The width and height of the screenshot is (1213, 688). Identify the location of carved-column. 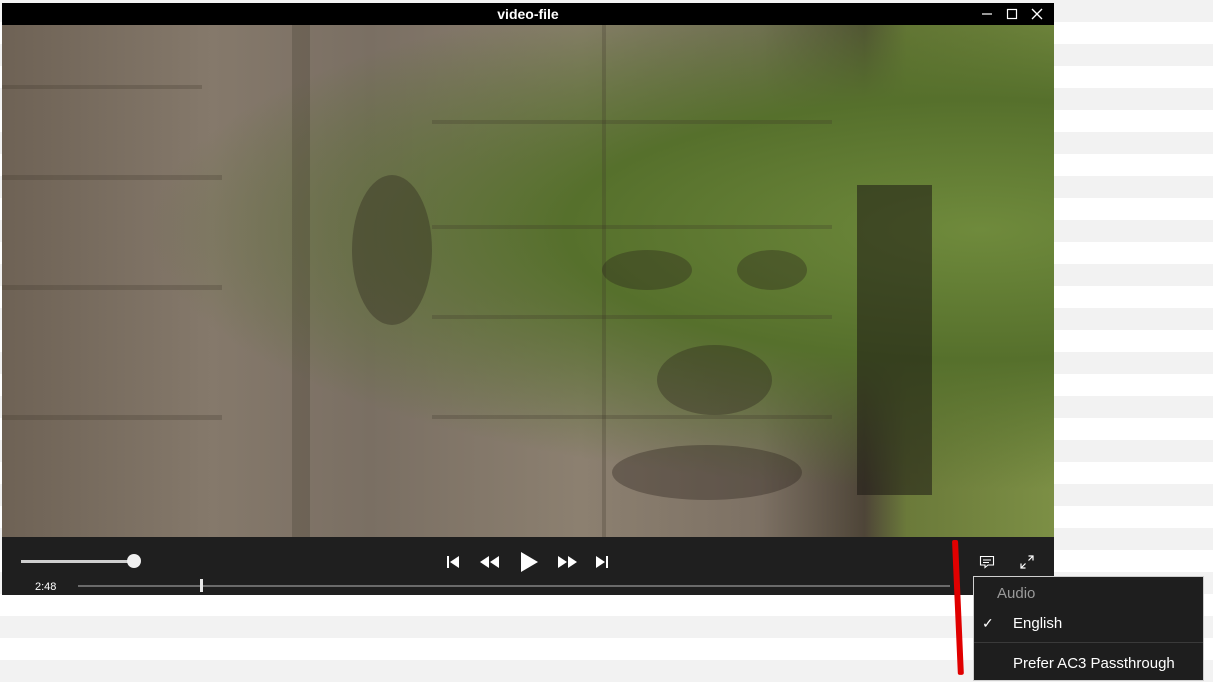
(301, 281).